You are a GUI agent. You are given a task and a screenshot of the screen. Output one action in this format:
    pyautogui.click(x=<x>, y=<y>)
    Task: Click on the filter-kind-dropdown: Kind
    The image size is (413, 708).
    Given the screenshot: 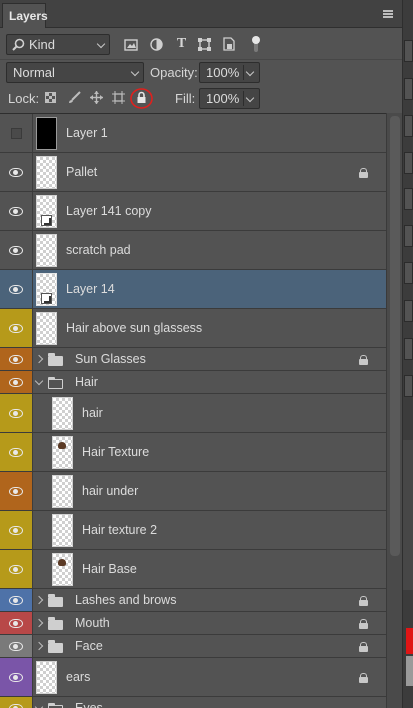 What is the action you would take?
    pyautogui.click(x=58, y=44)
    